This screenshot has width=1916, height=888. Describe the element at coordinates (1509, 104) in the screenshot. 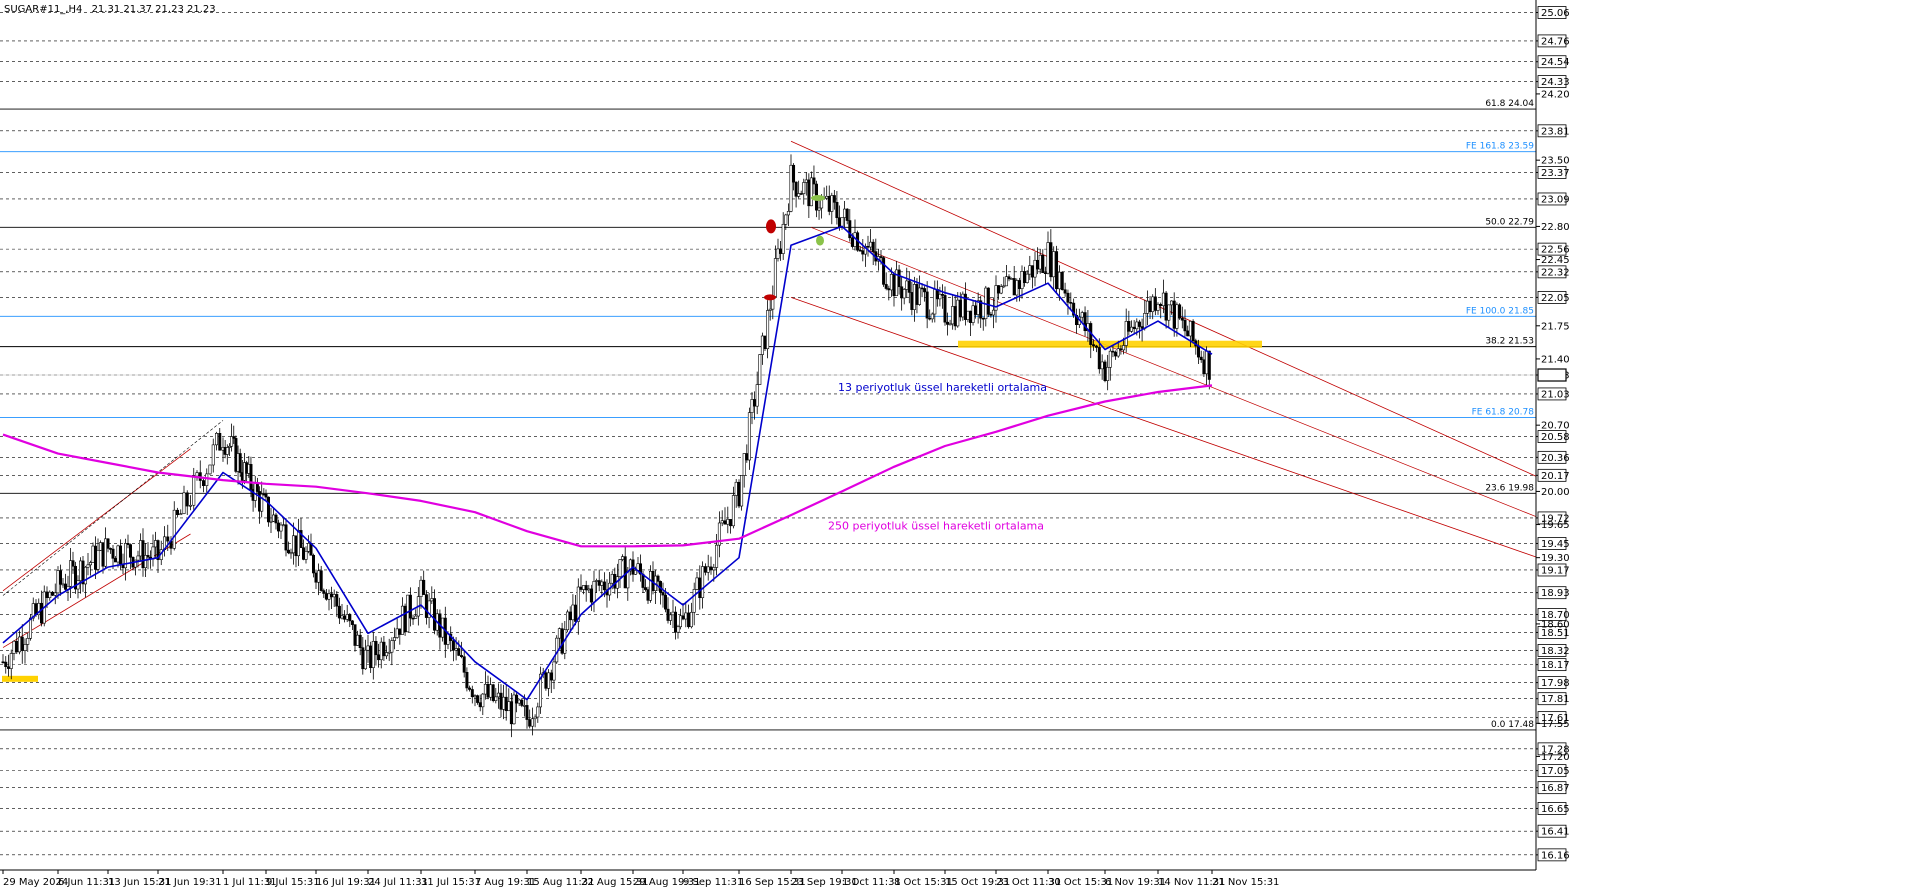

I see `fib-level-label: 61.8 24.04` at that location.